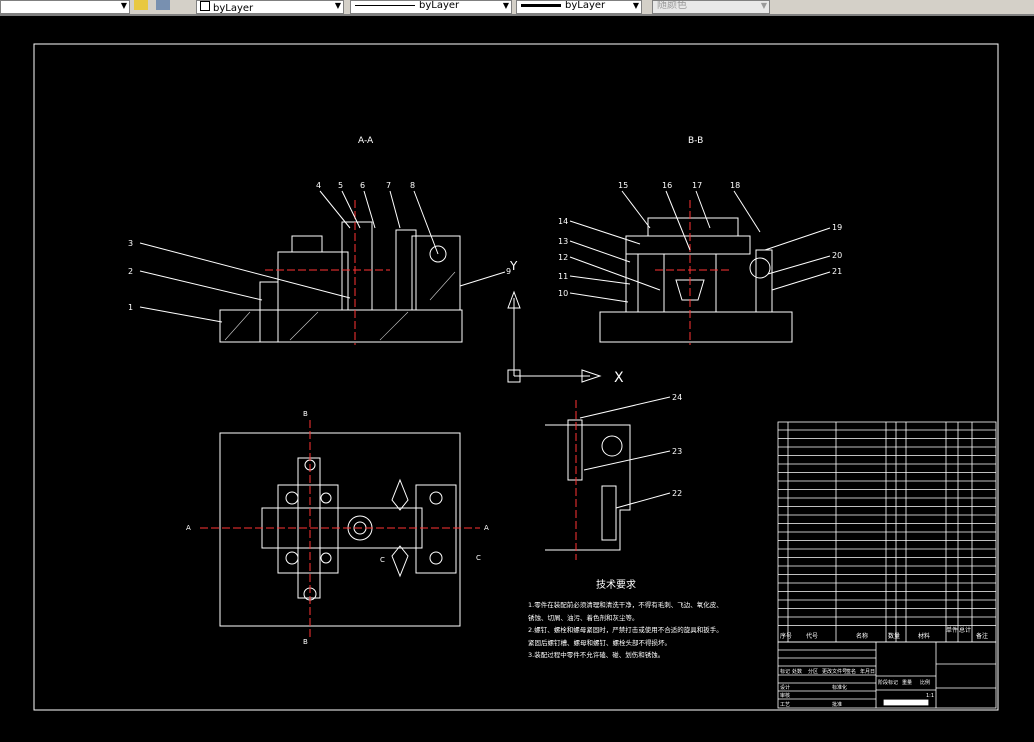  What do you see at coordinates (797, 671) in the screenshot?
I see `tb-count: 处数` at bounding box center [797, 671].